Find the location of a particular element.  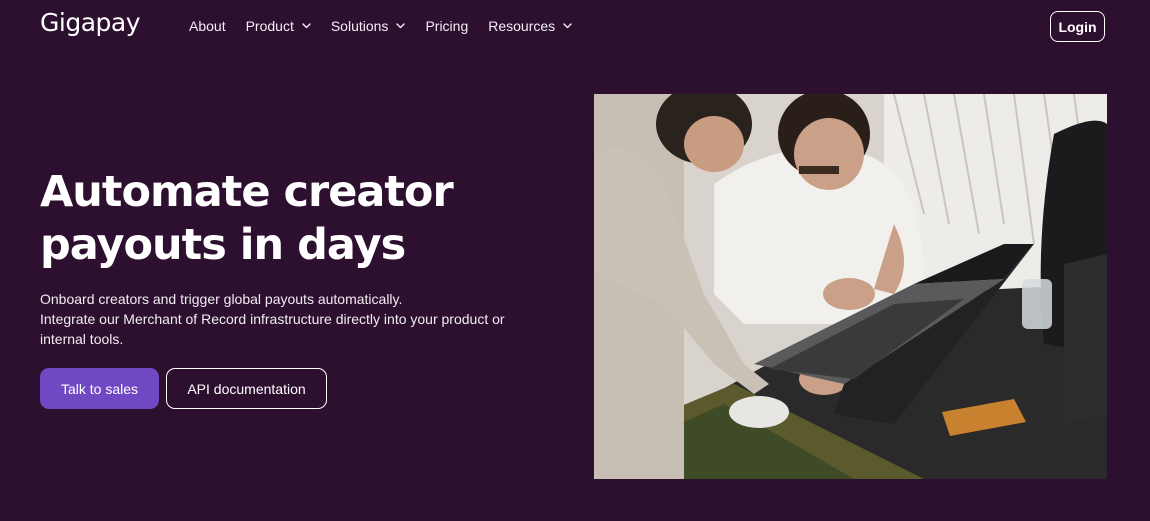

nav-item-pricing: Pricing is located at coordinates (446, 26).